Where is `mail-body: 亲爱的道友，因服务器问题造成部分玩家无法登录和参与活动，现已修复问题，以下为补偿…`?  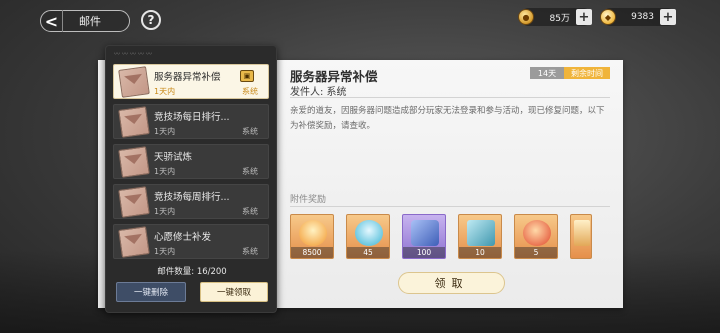
mail-body: 亲爱的道友，因服务器问题造成部分玩家无法登录和参与活动，现已修复问题，以下为补偿… is located at coordinates (447, 118).